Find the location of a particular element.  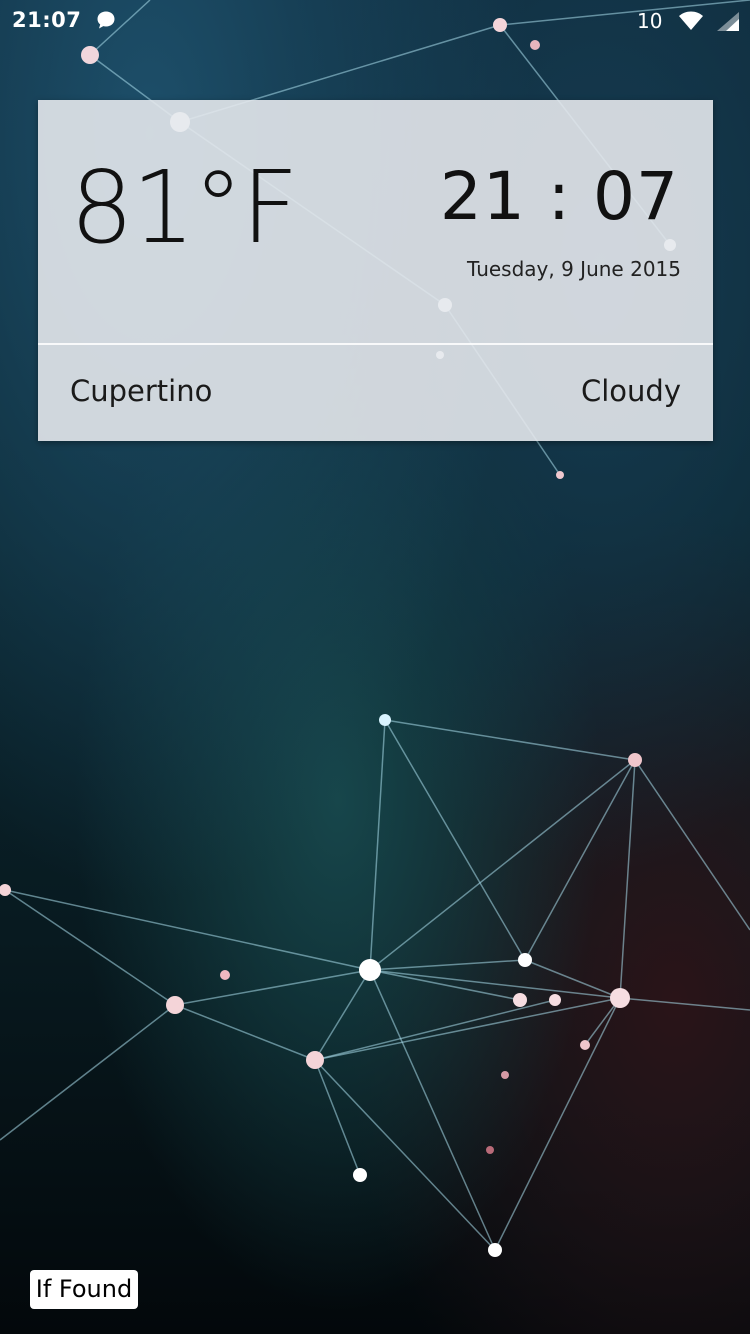

chat-bubble-icon is located at coordinates (106, 20).